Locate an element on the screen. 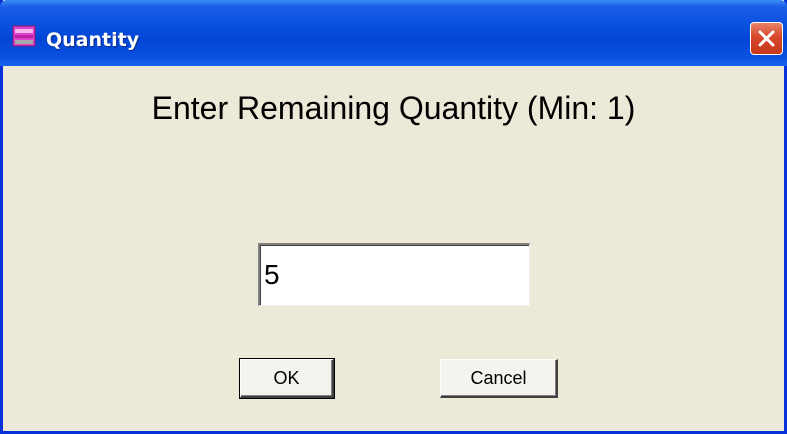  close-button is located at coordinates (766, 38).